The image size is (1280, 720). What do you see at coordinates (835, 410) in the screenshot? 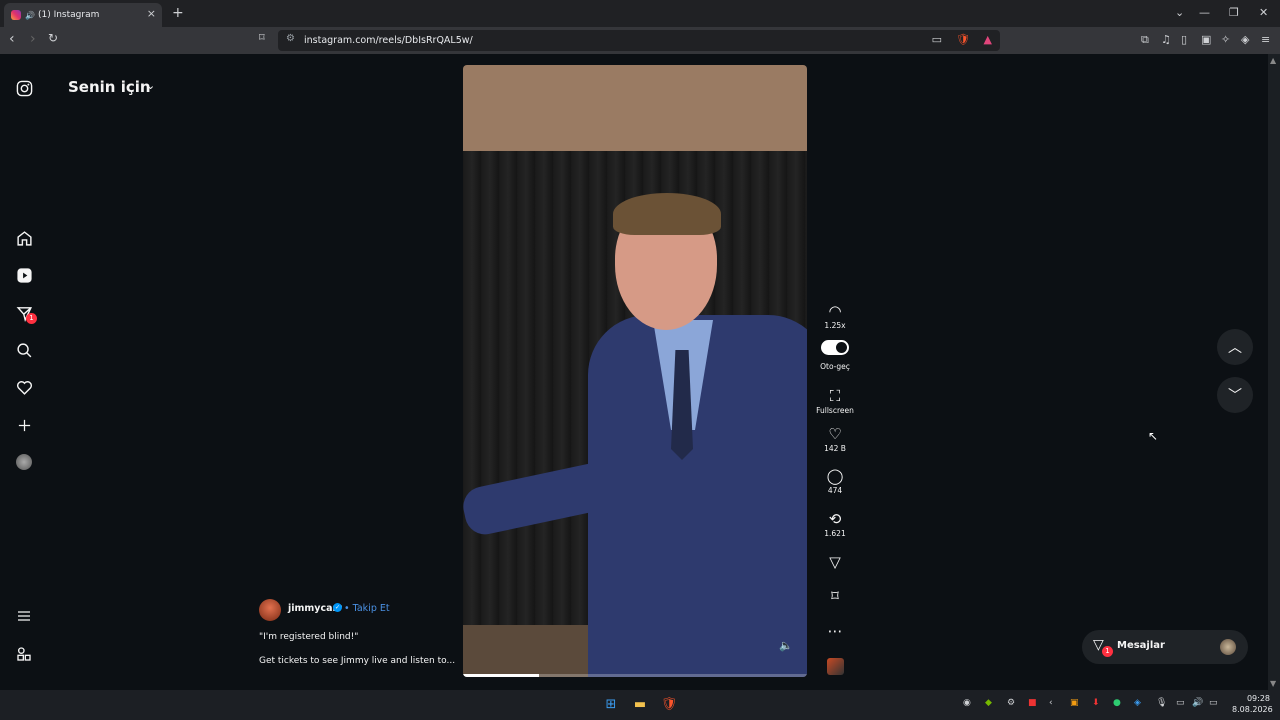
I see `fullscreen-label: Fullscreen` at bounding box center [835, 410].